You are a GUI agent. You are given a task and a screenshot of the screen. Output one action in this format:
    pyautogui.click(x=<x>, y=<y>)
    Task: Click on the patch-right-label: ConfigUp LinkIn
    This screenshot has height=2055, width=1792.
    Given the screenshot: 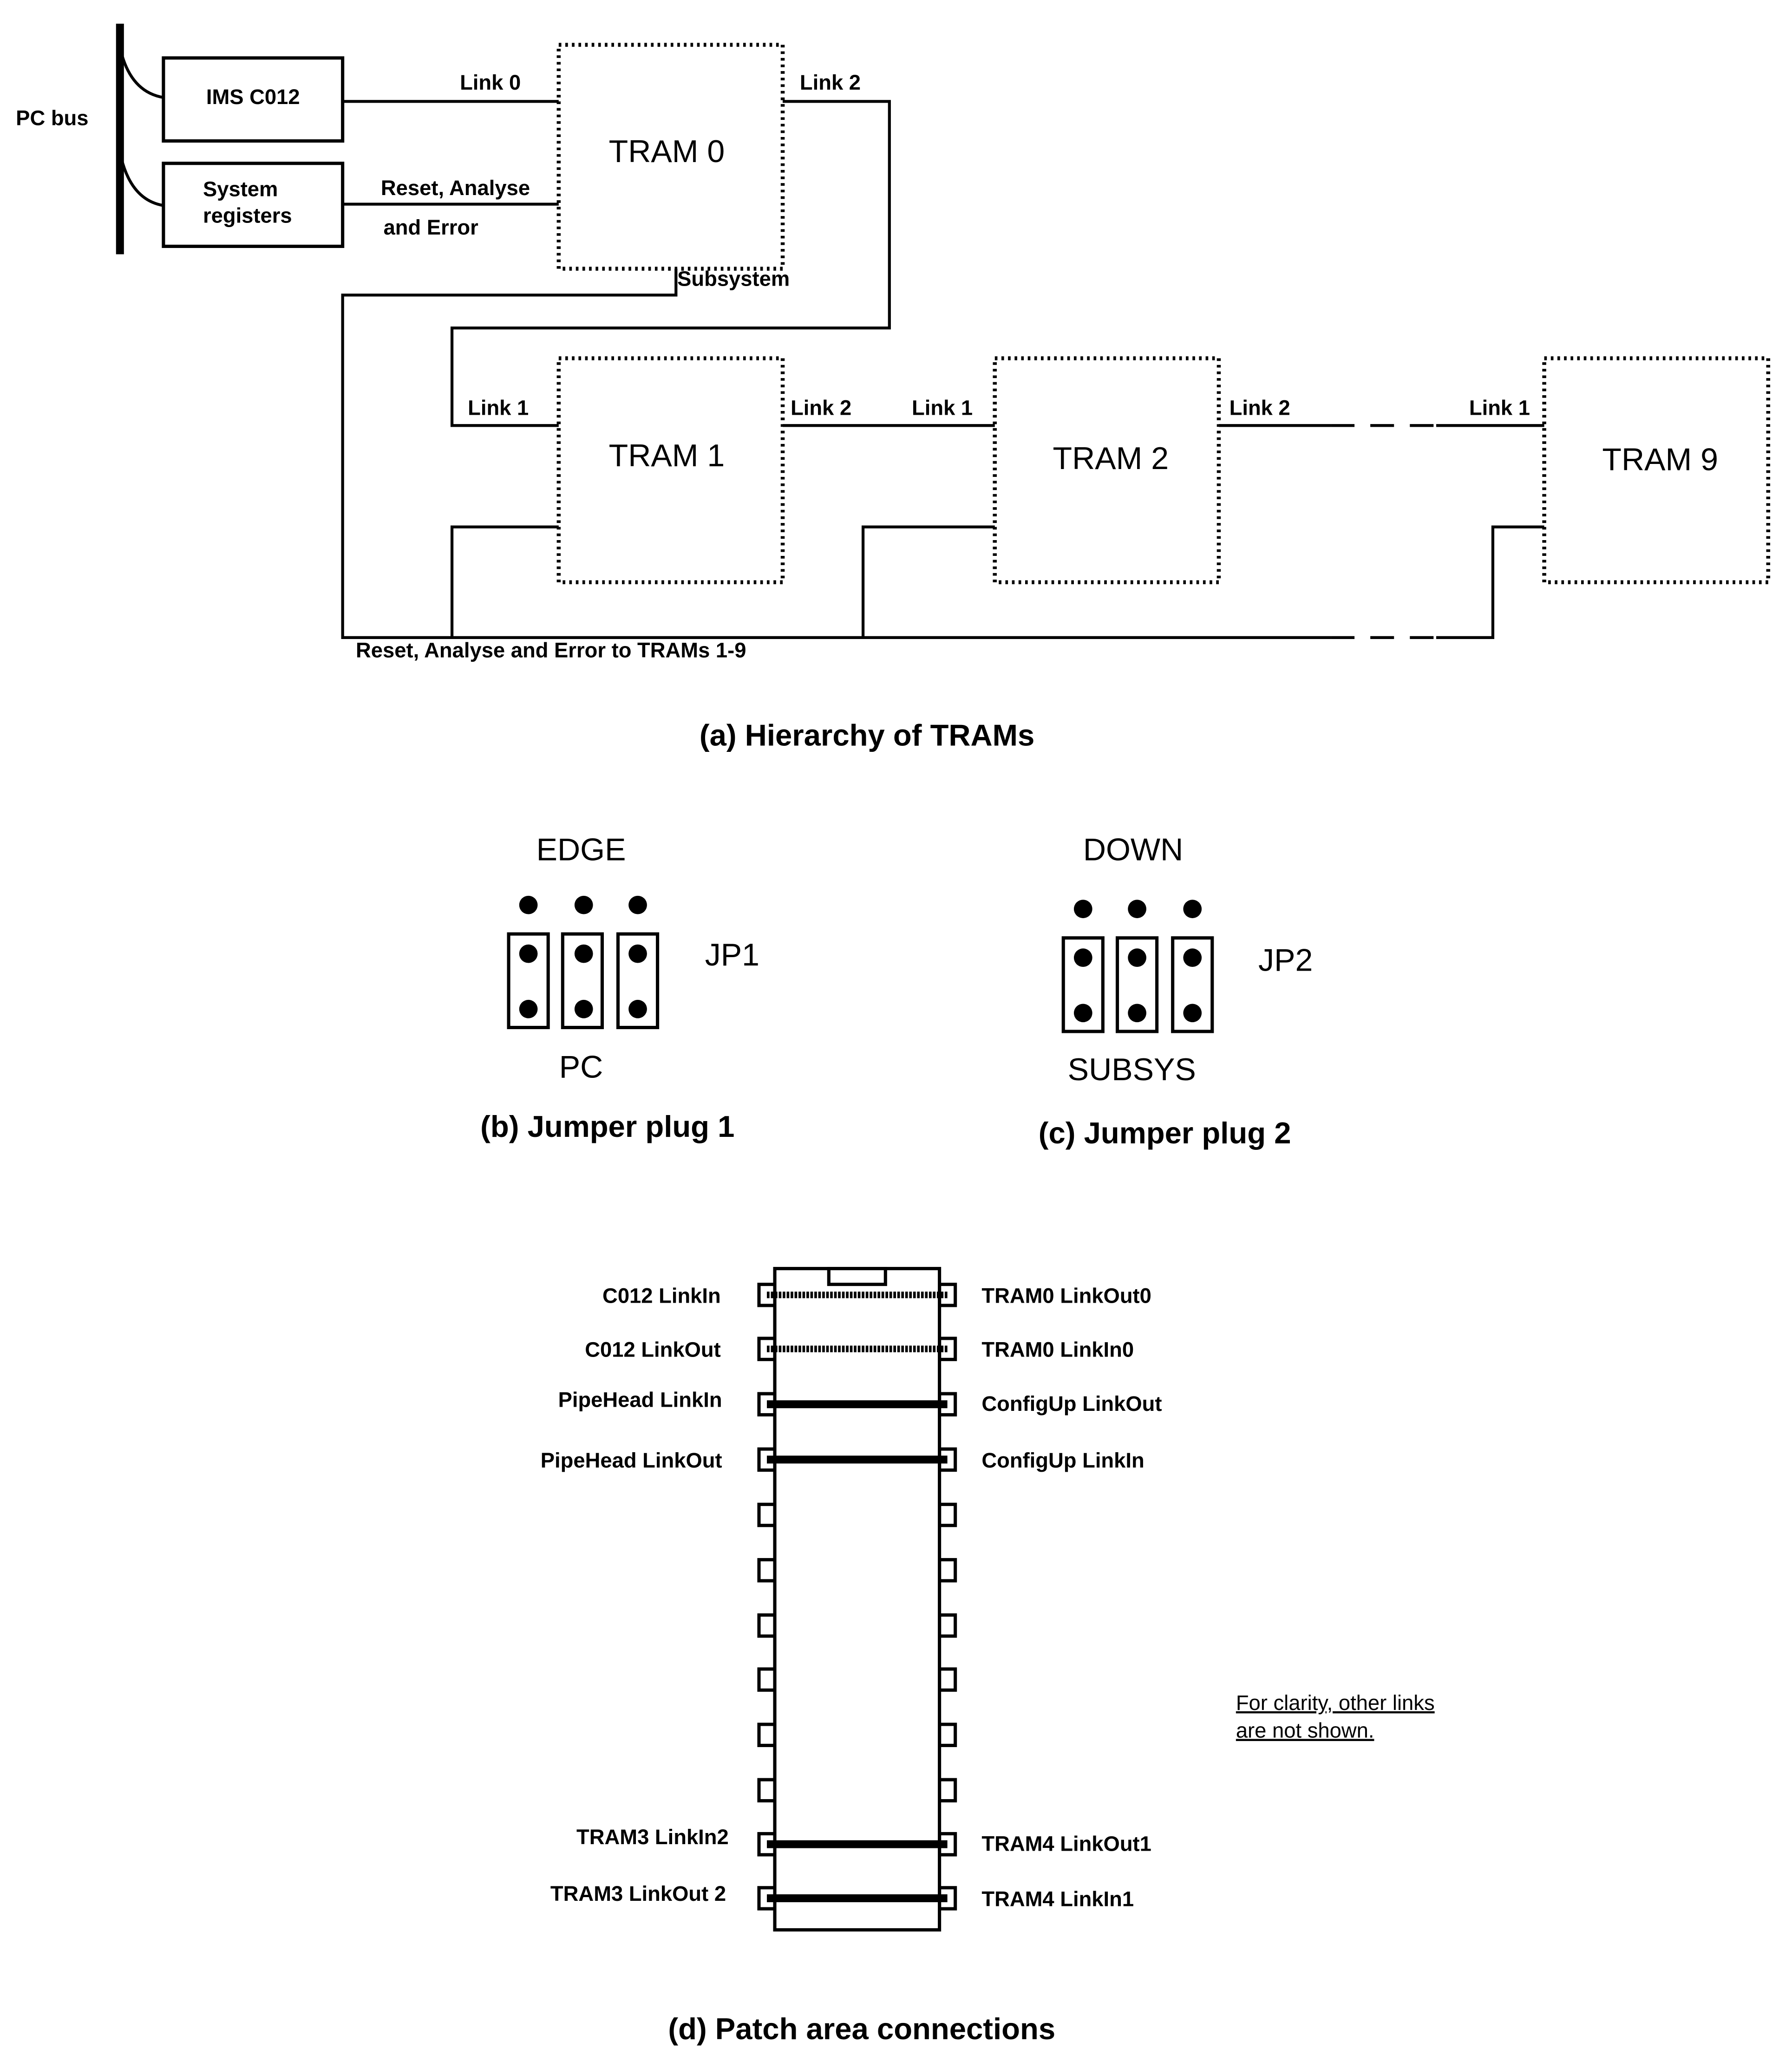 What is the action you would take?
    pyautogui.click(x=1062, y=1460)
    